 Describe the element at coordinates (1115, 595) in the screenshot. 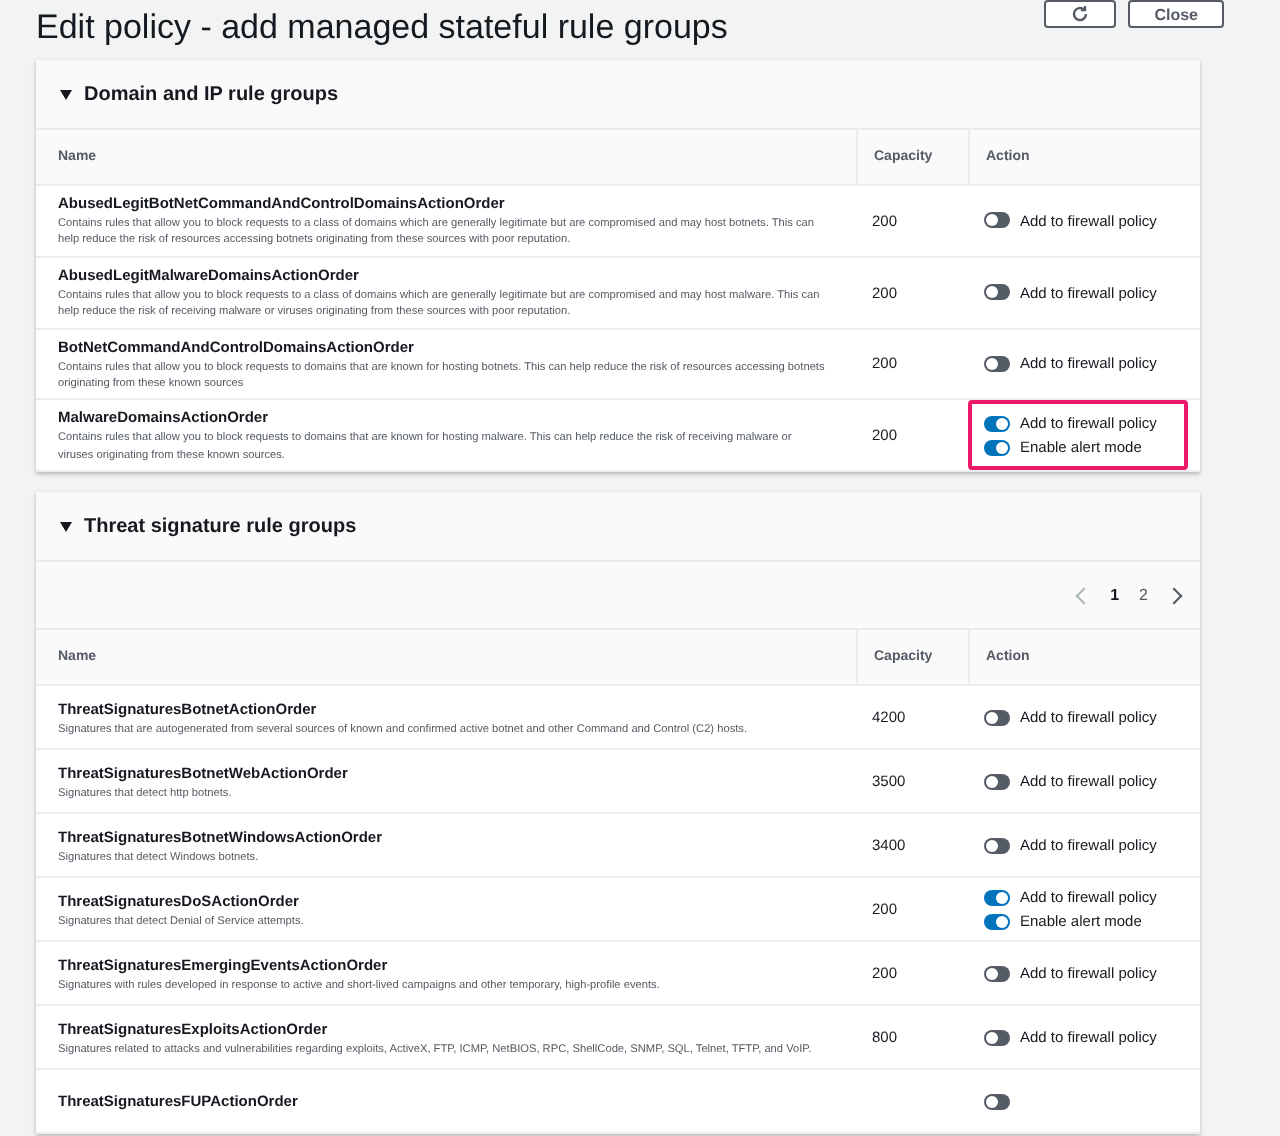

I see `page-number: 1` at that location.